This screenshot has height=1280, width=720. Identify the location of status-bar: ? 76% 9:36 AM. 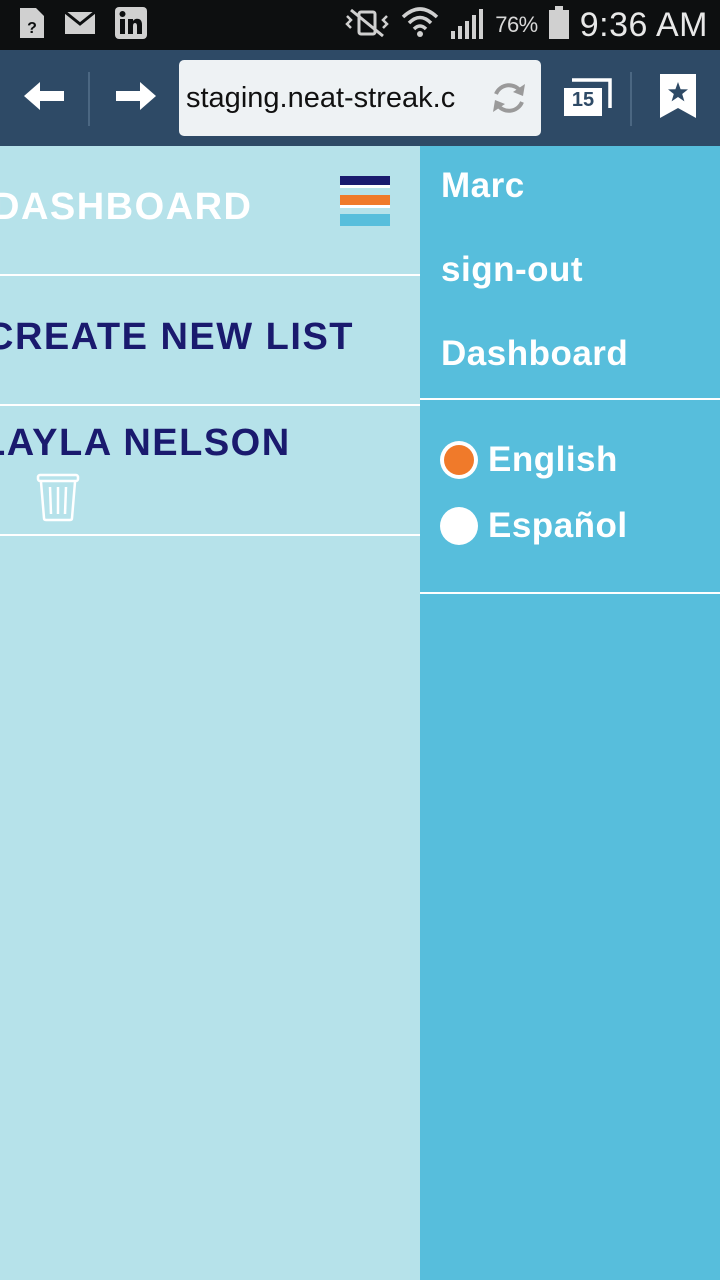
(360, 25).